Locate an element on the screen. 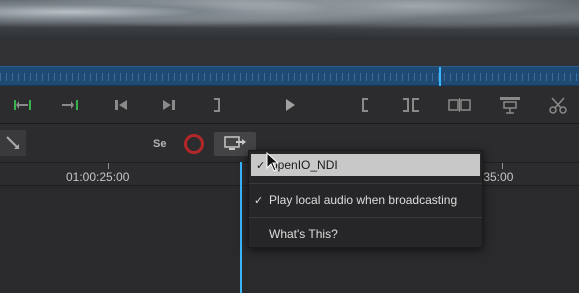 The image size is (579, 293). menu-item-label: Play local audio when broadcasting is located at coordinates (363, 200).